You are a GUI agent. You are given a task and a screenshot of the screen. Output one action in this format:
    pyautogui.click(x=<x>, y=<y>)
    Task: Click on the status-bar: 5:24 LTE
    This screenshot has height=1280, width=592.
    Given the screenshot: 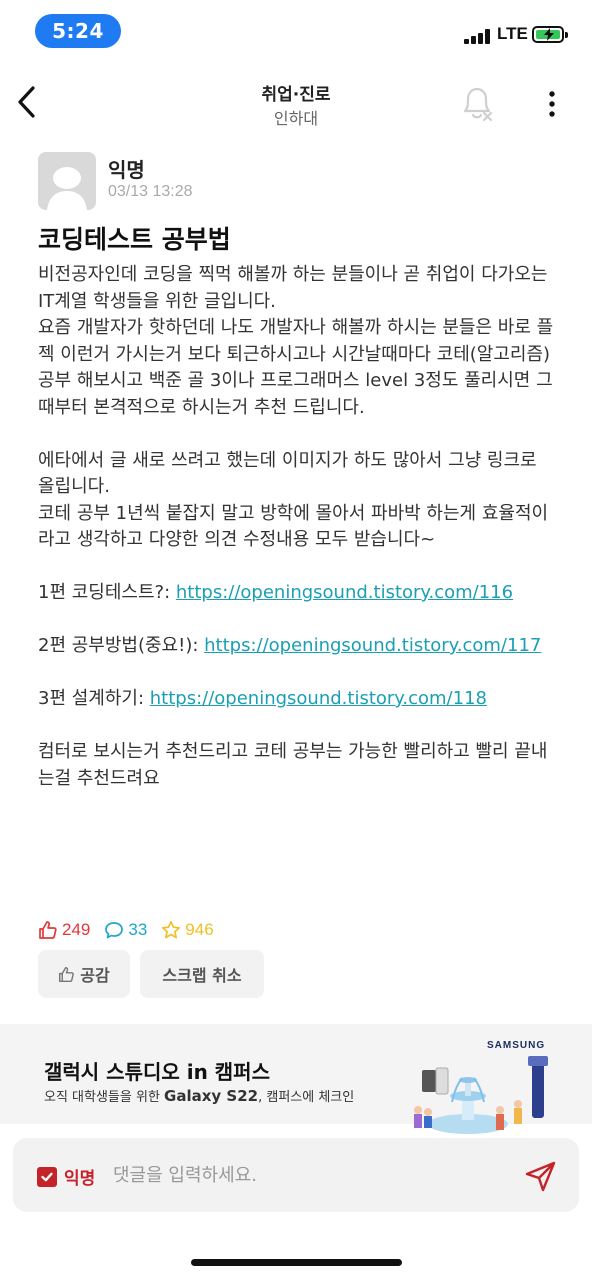 What is the action you would take?
    pyautogui.click(x=296, y=32)
    